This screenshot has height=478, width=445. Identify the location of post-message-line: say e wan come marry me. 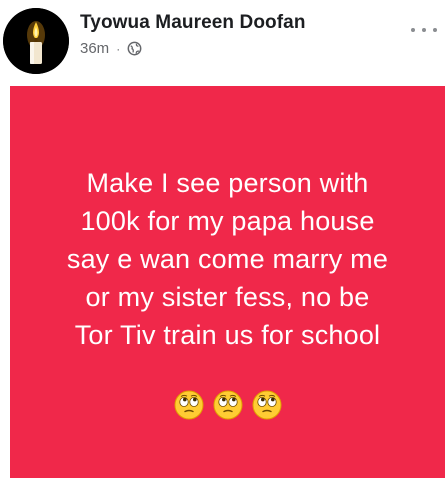
(227, 259).